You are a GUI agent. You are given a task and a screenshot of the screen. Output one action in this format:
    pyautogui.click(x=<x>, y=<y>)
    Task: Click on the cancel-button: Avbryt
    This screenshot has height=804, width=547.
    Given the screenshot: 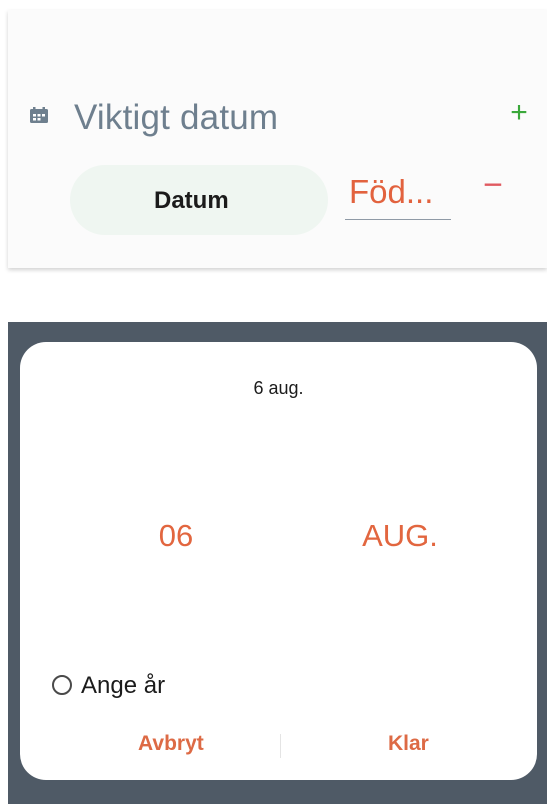 What is the action you would take?
    pyautogui.click(x=171, y=747)
    